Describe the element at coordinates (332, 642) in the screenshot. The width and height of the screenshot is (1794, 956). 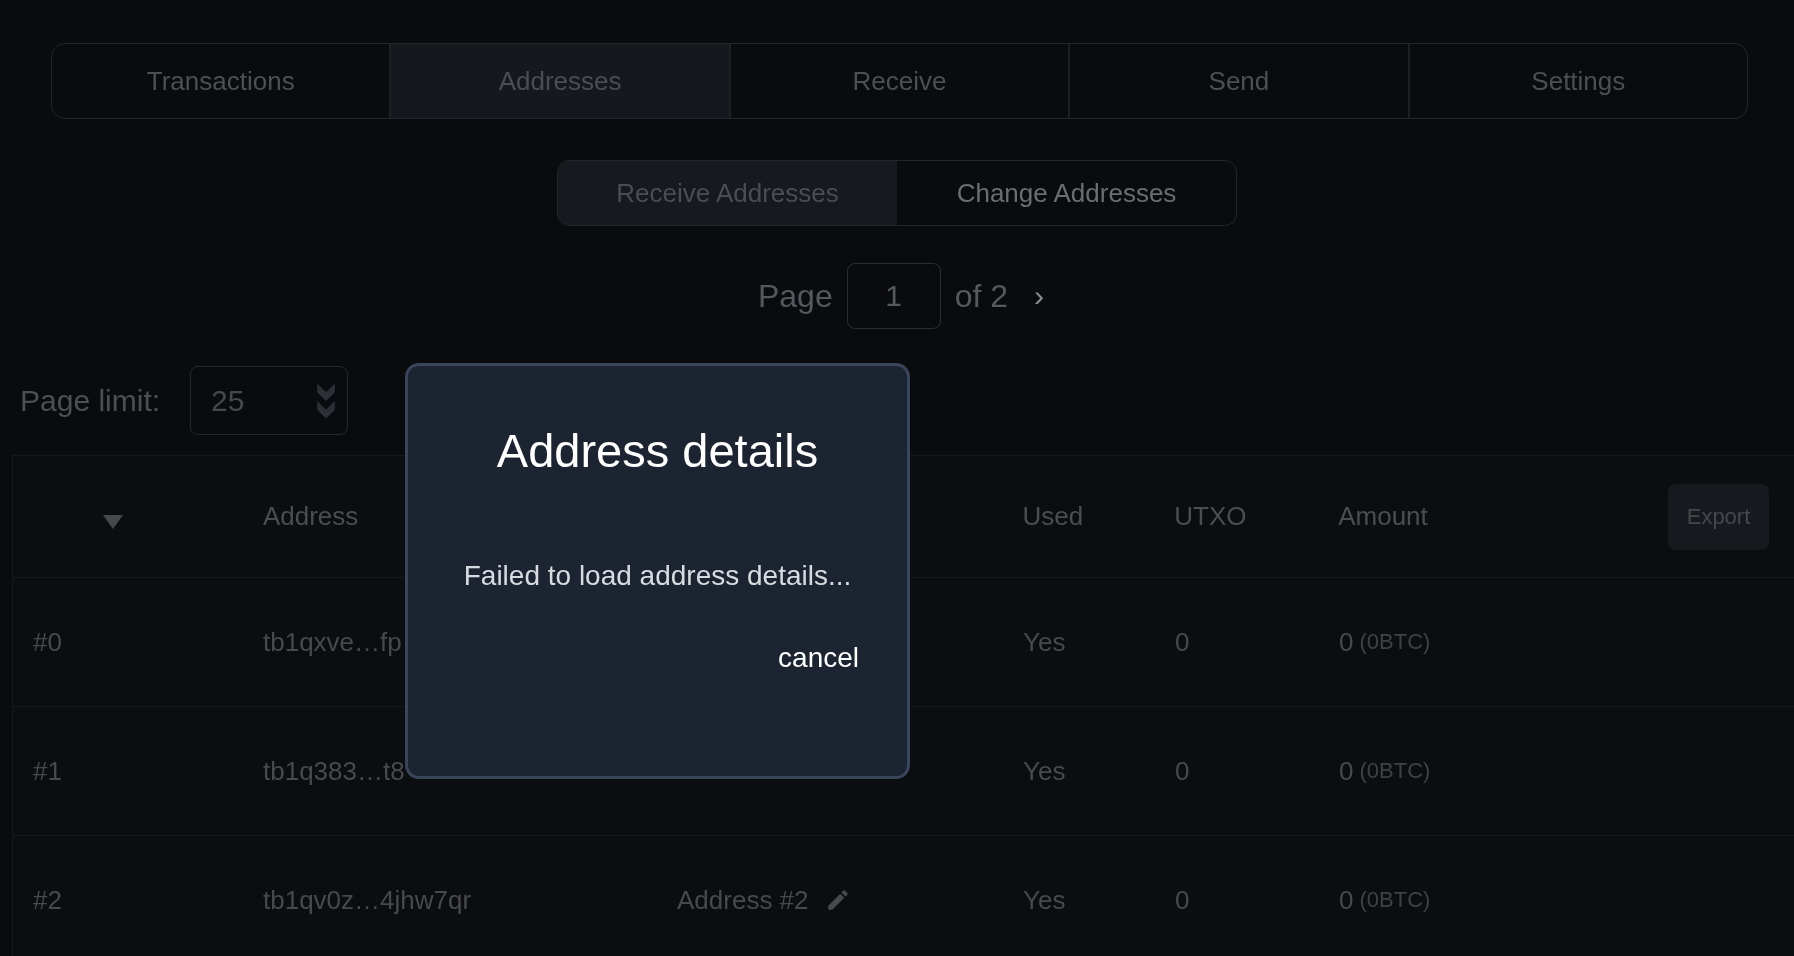
I see `address-text: tb1qxve…fp` at that location.